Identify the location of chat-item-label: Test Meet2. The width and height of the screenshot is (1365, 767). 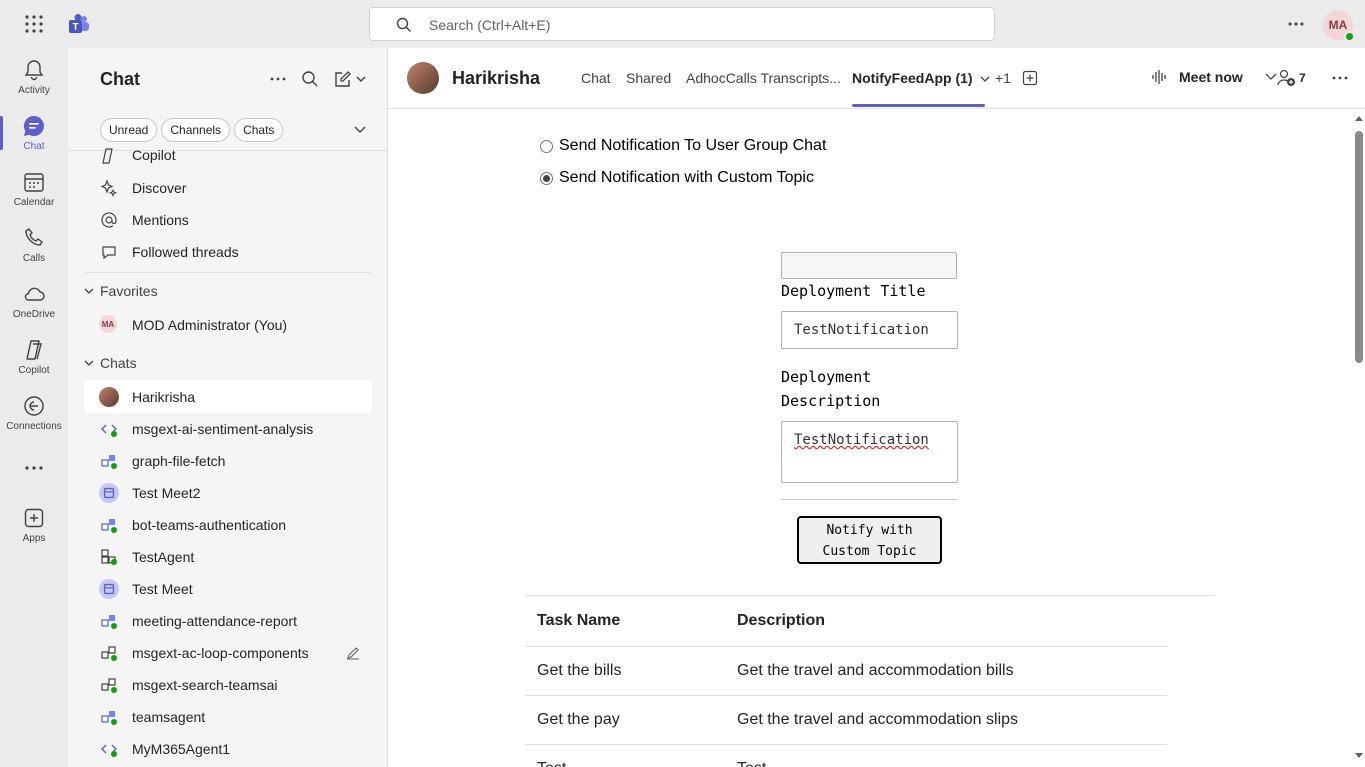
(166, 493).